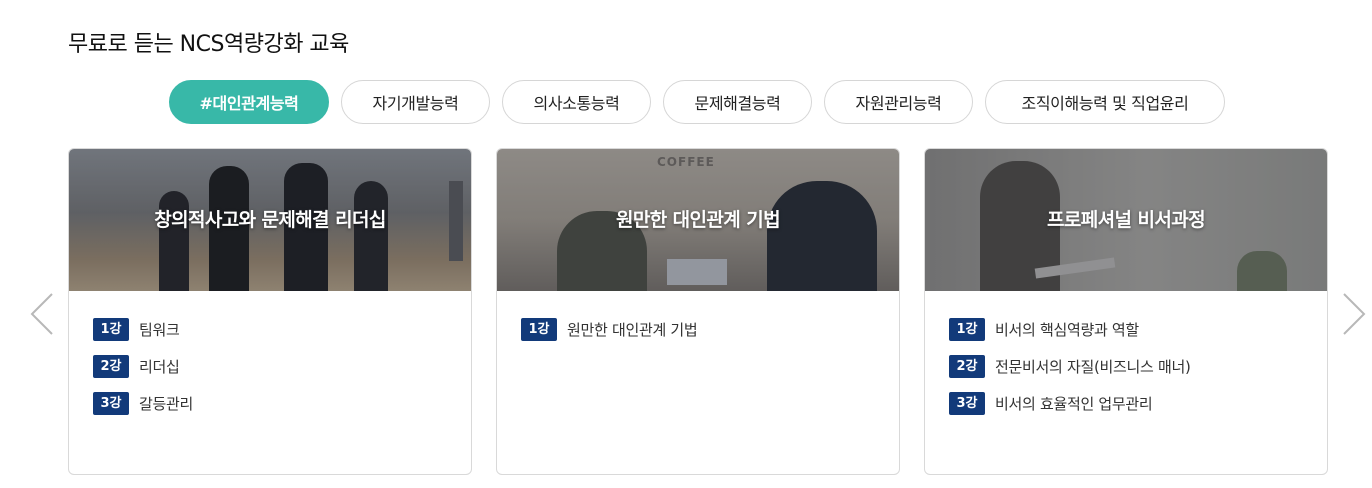  I want to click on lesson-list: 1강 원만한 대인관계 기법, so click(702, 335).